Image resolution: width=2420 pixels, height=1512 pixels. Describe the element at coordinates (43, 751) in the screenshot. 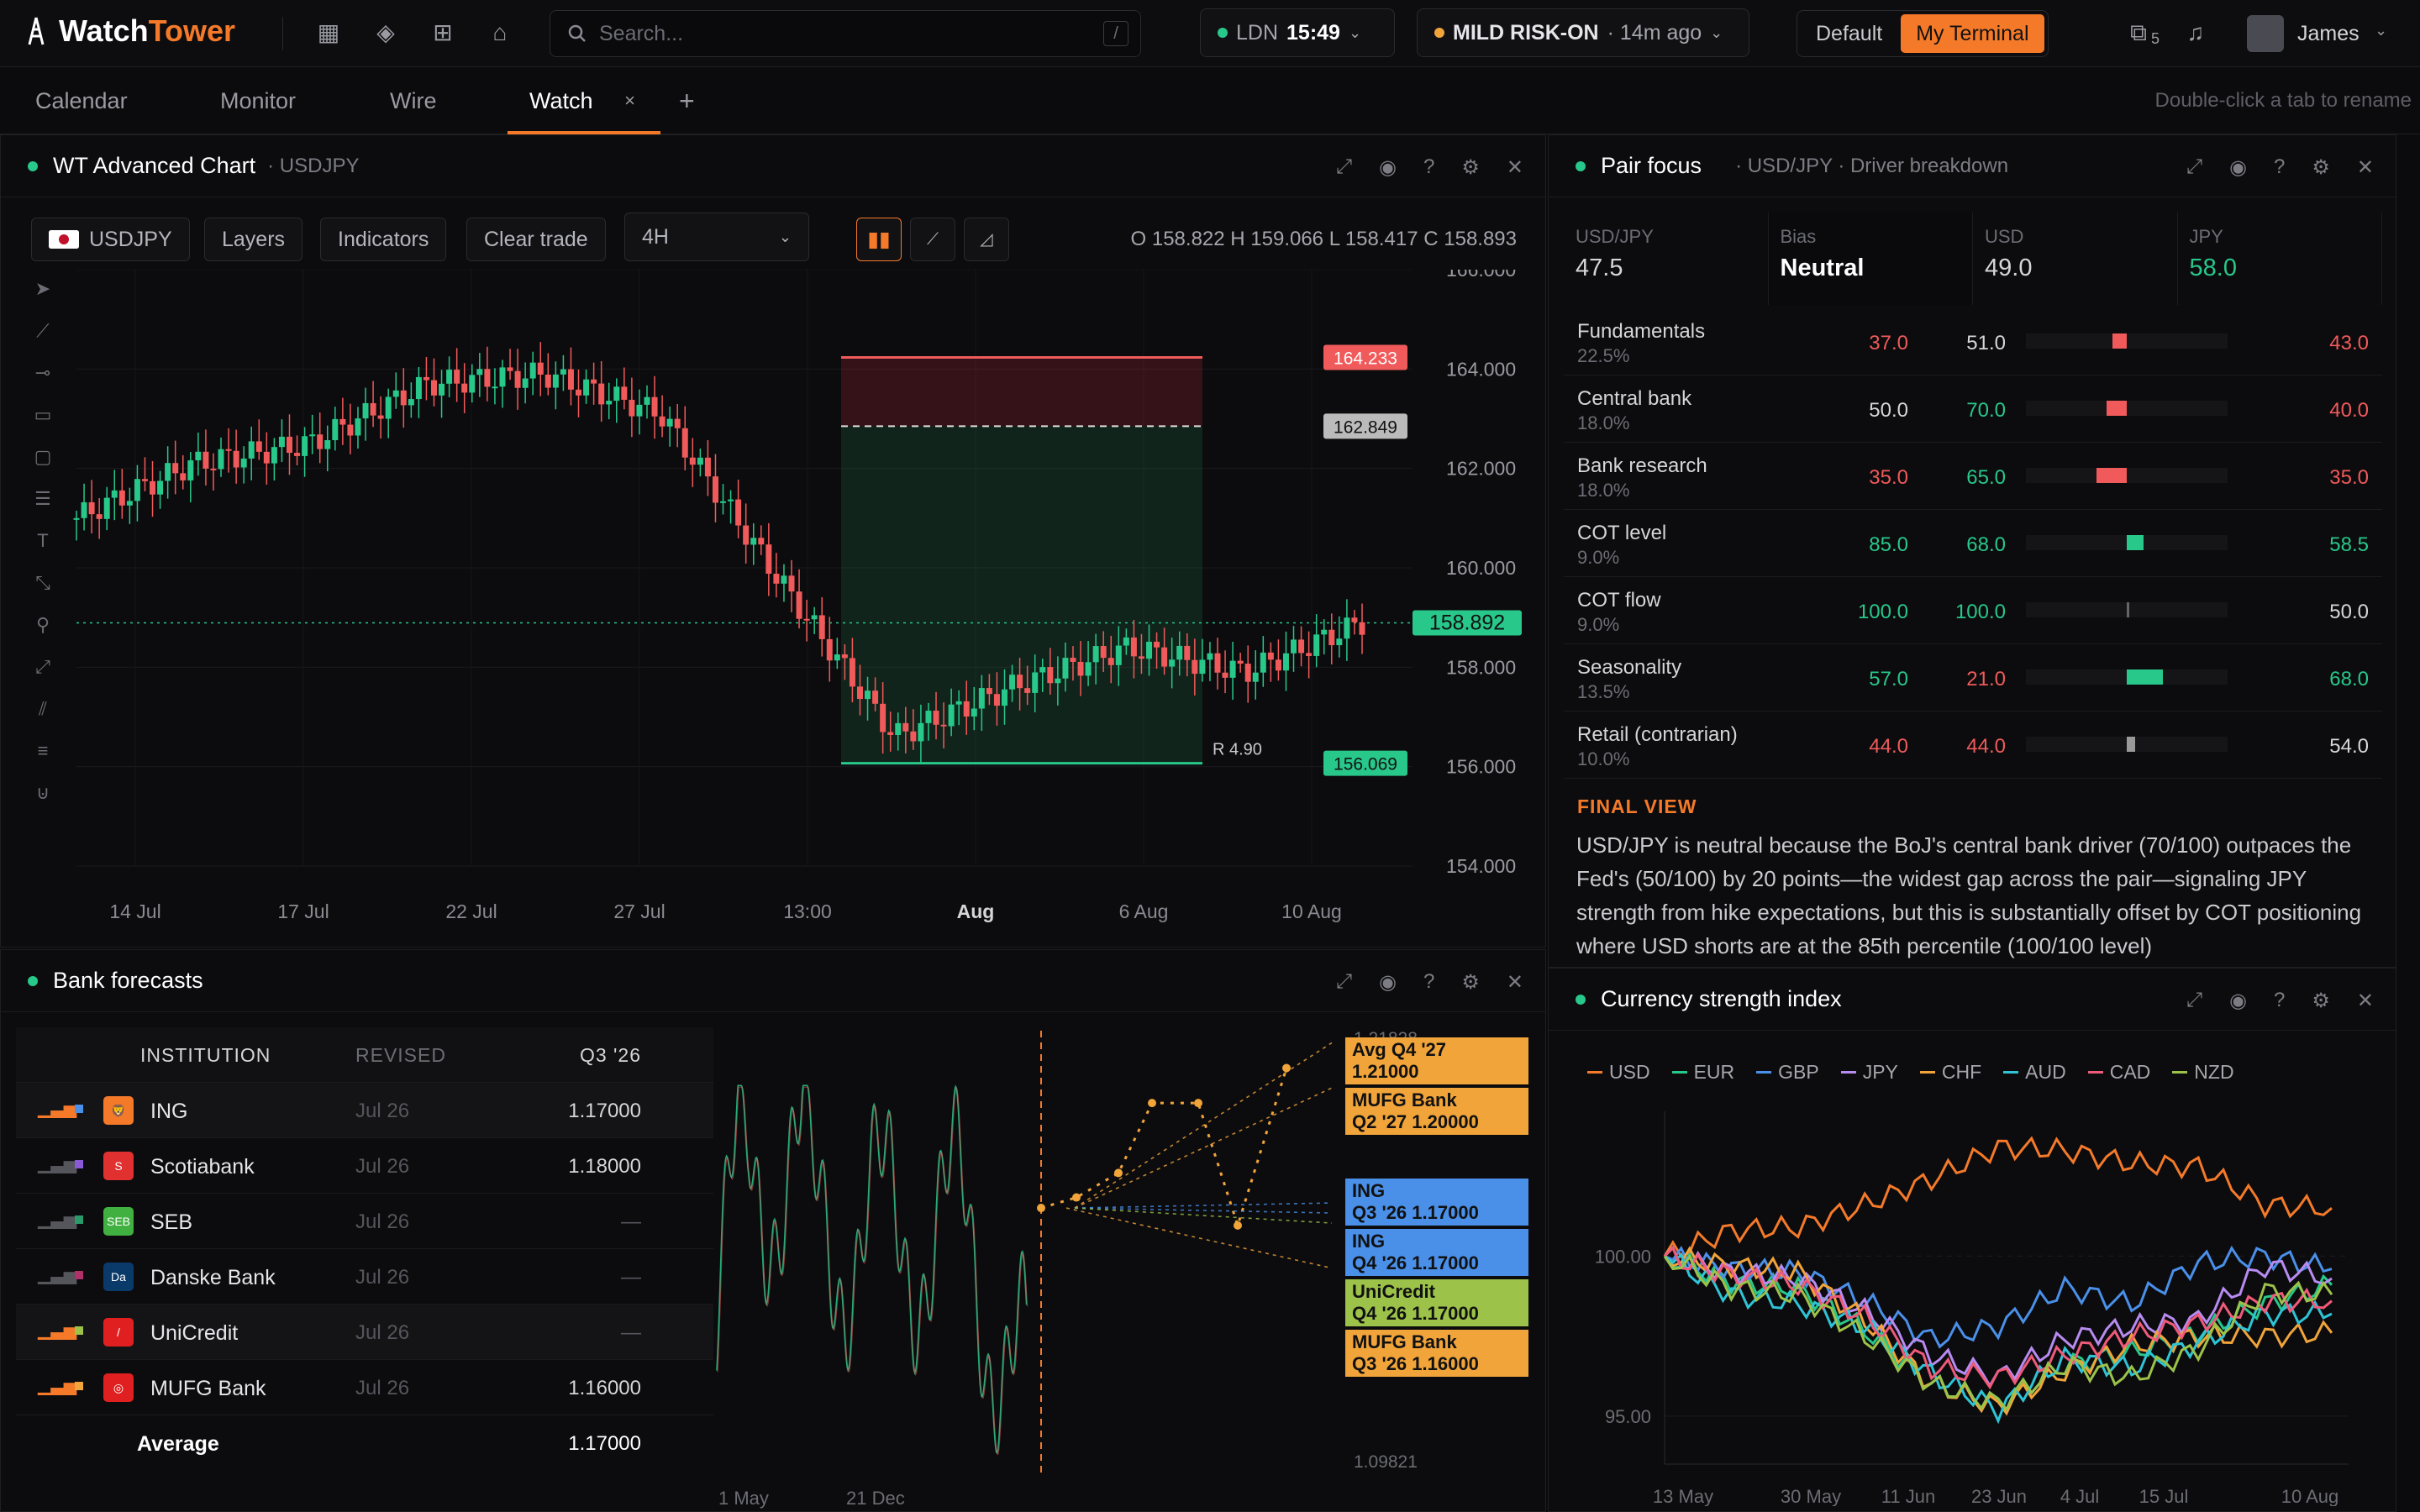

I see `list-icon: ≡` at that location.